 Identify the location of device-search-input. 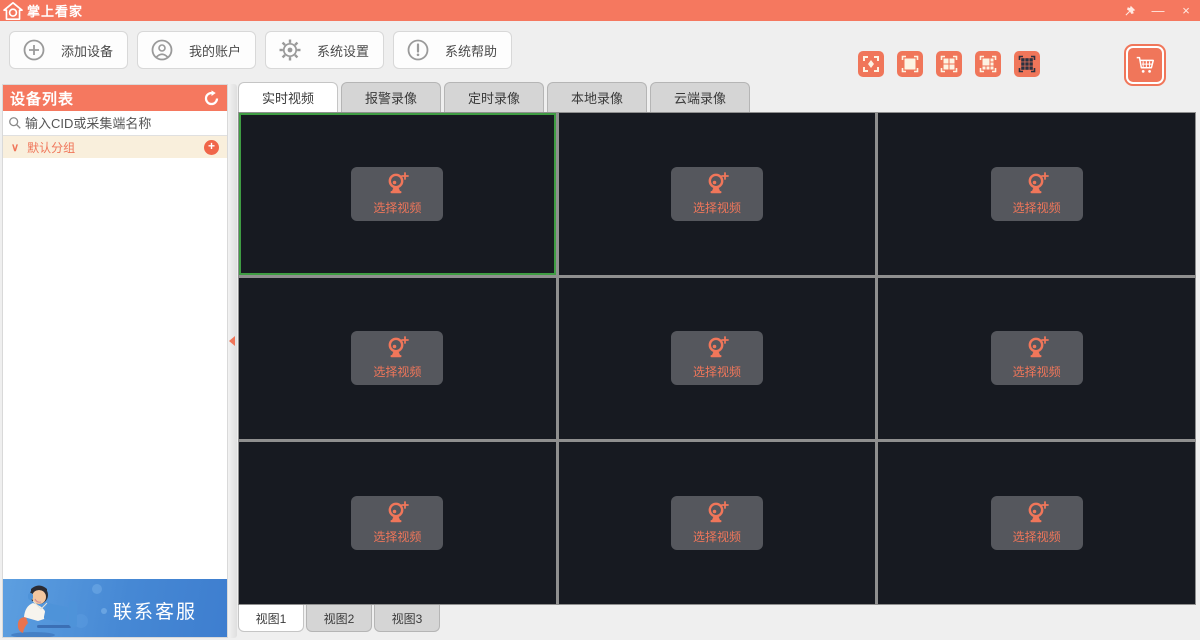
(123, 123).